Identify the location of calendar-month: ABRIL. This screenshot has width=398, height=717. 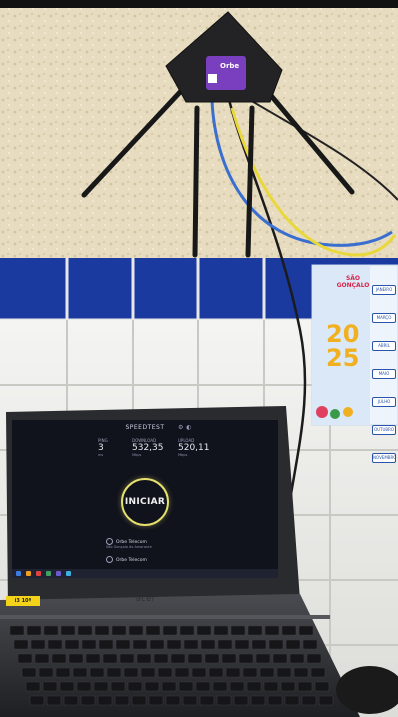
(384, 346).